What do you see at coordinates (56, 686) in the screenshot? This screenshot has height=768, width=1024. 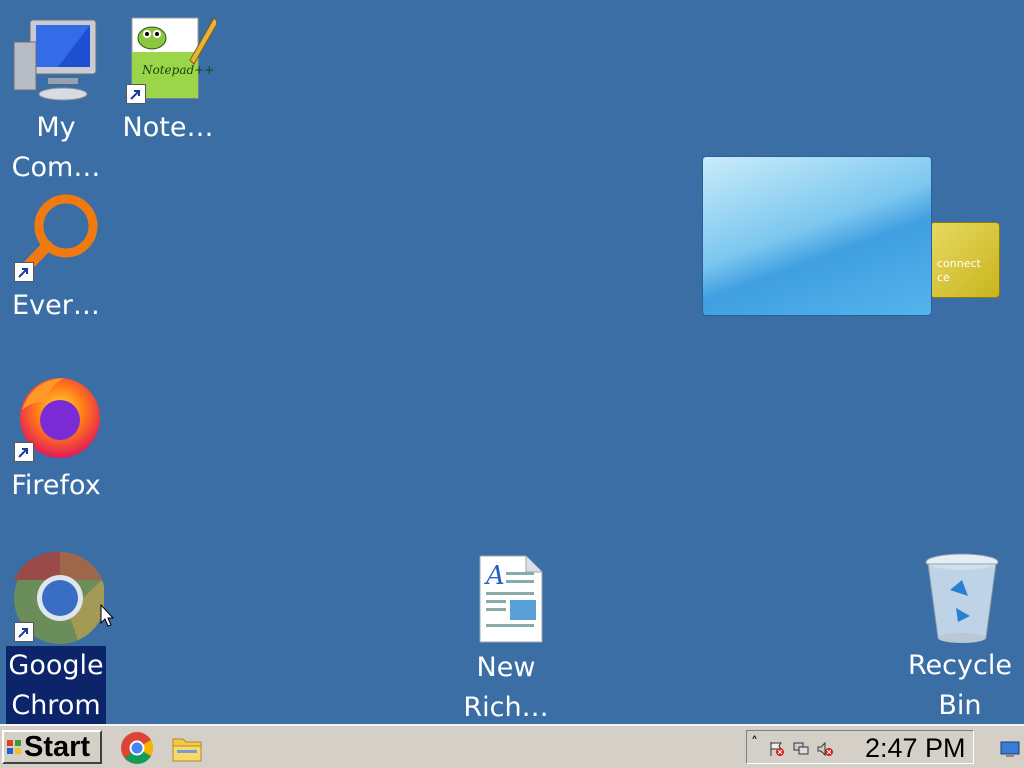 I see `desktop-icon-label: Google Chrom` at bounding box center [56, 686].